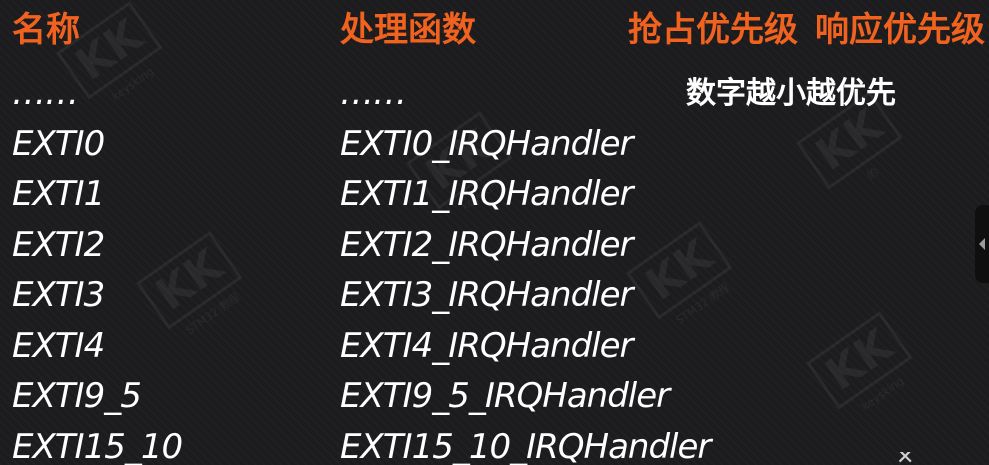  What do you see at coordinates (46, 30) in the screenshot?
I see `header-name: 名称` at bounding box center [46, 30].